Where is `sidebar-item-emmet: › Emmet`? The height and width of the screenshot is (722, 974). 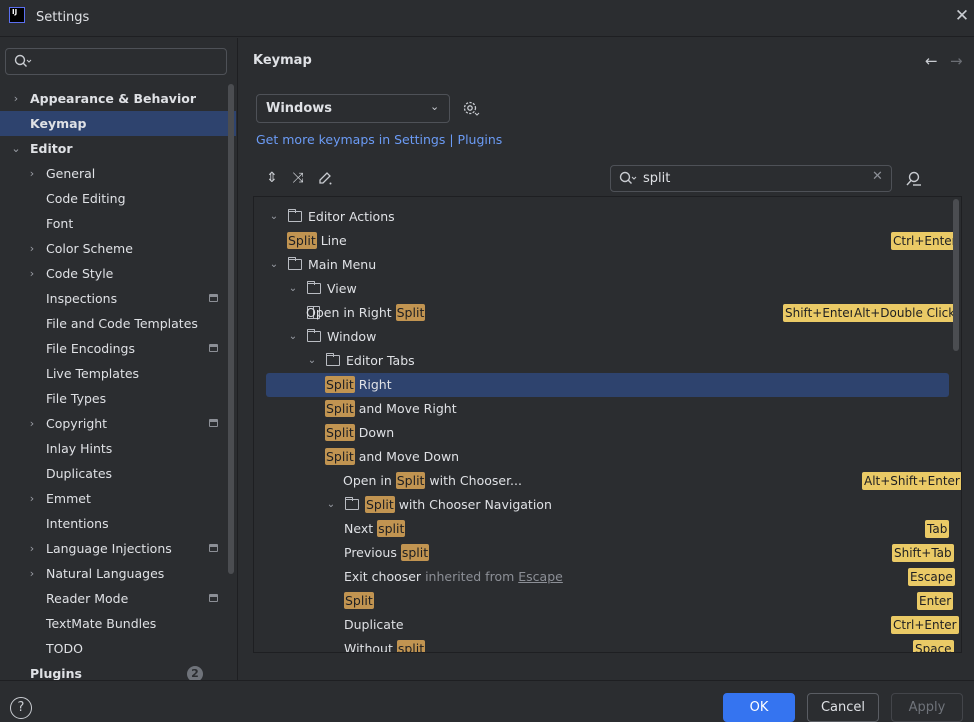
sidebar-item-emmet: › Emmet is located at coordinates (118, 498).